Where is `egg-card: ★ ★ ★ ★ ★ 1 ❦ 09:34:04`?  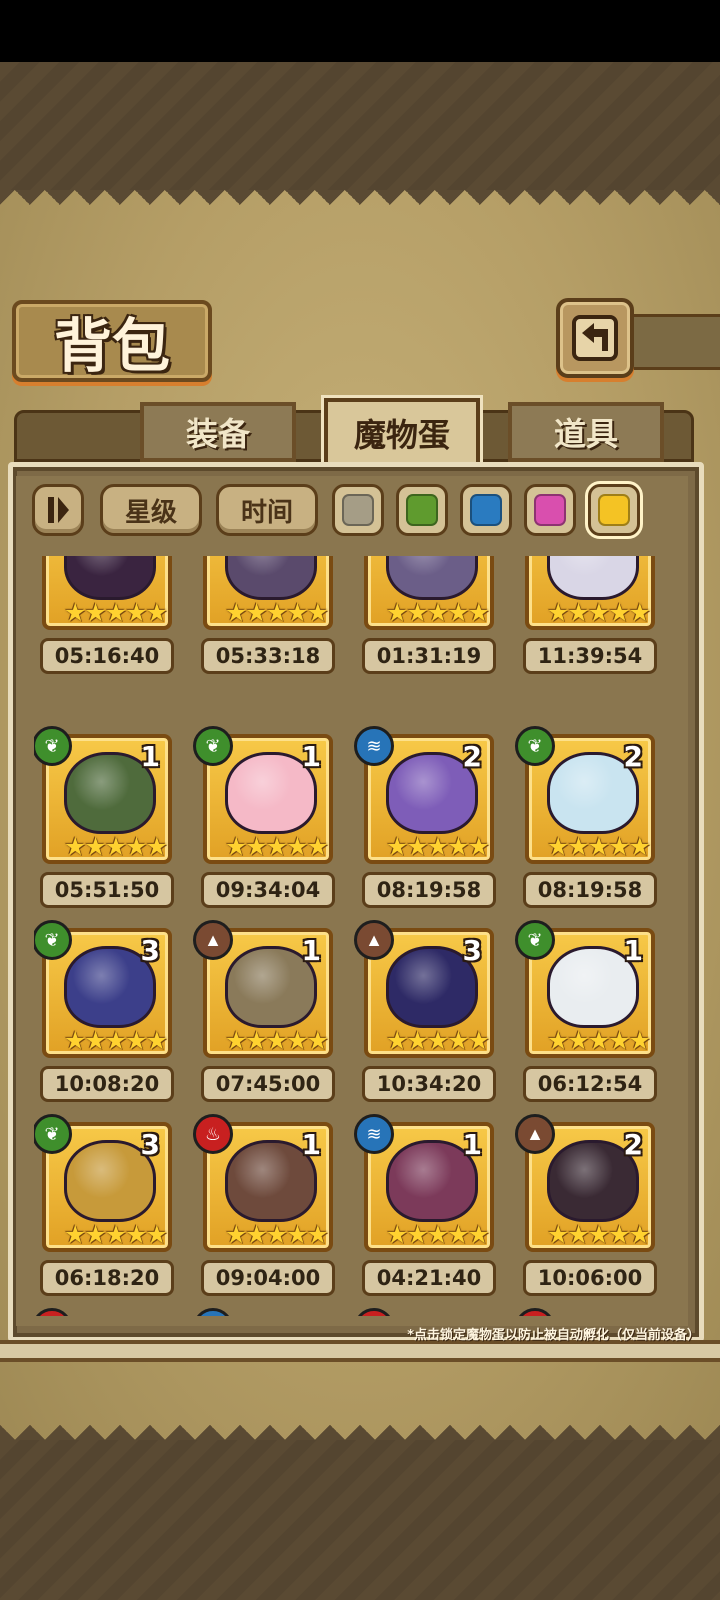 egg-card: ★ ★ ★ ★ ★ 1 ❦ 09:34:04 is located at coordinates (268, 823).